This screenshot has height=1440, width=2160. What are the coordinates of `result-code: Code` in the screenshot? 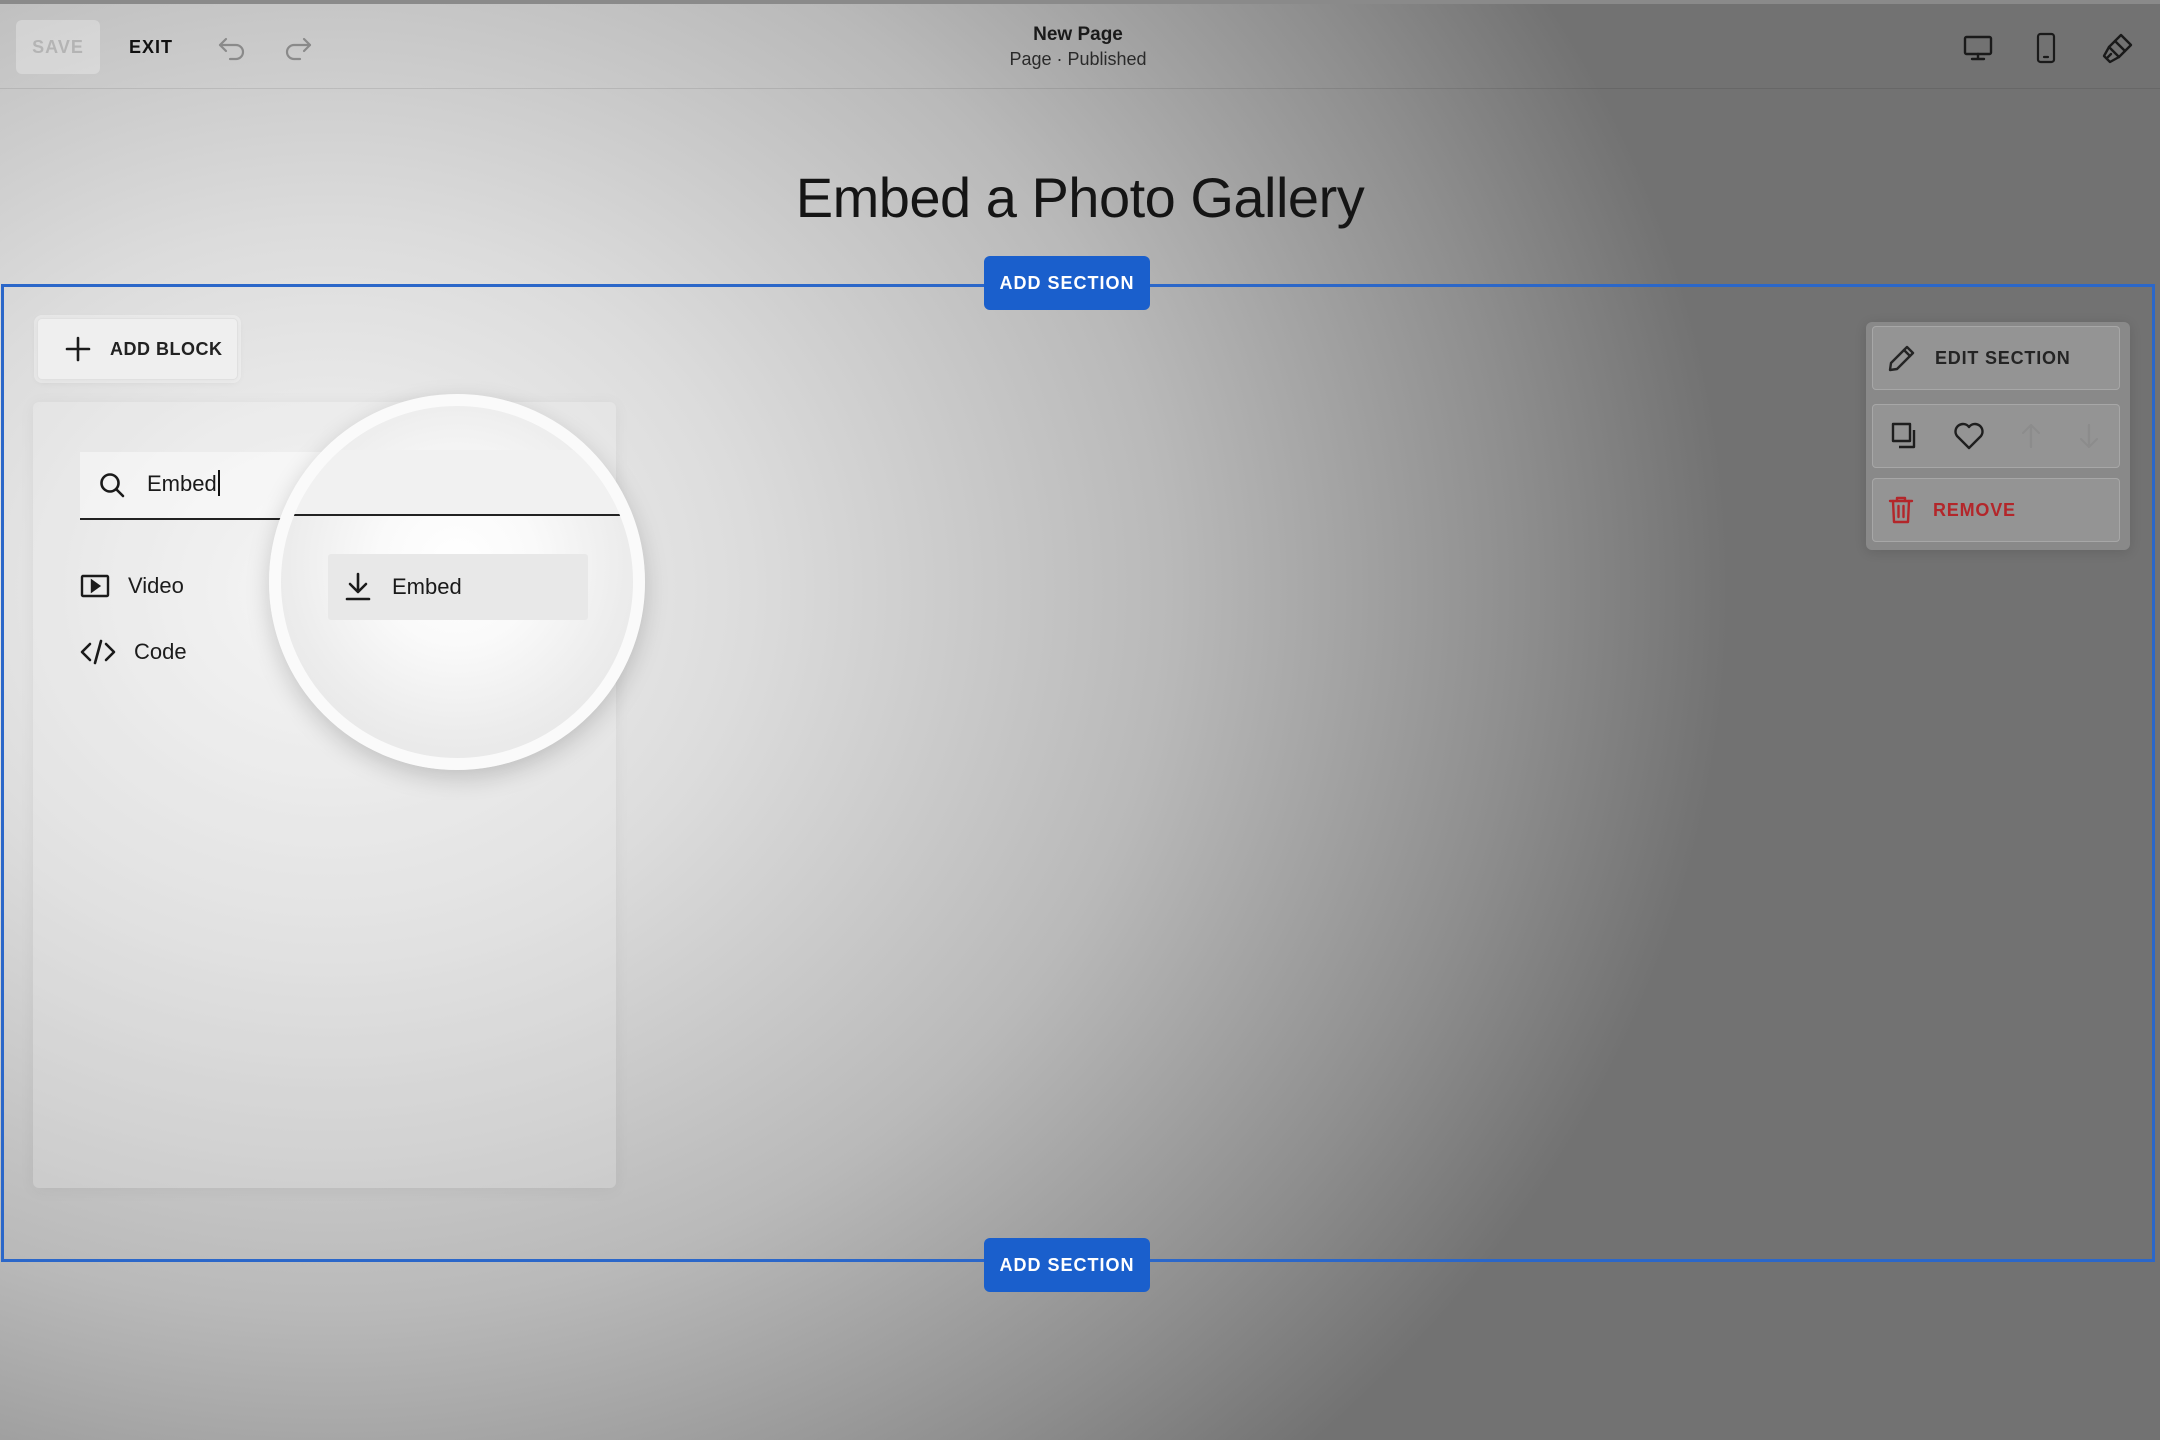 It's located at (133, 652).